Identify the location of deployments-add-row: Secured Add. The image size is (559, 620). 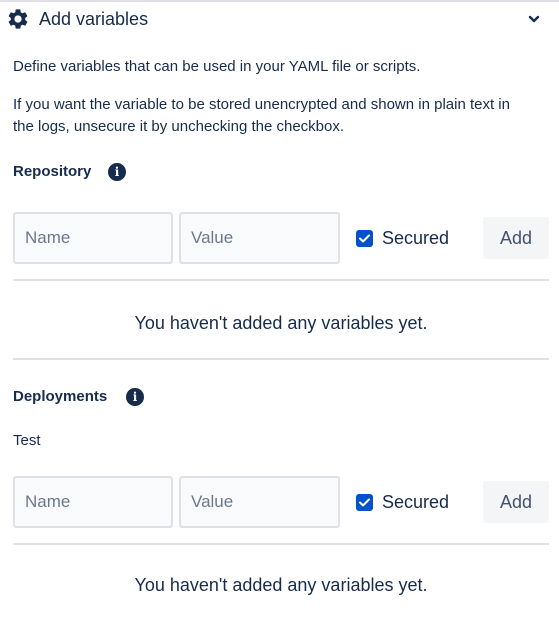
(279, 503).